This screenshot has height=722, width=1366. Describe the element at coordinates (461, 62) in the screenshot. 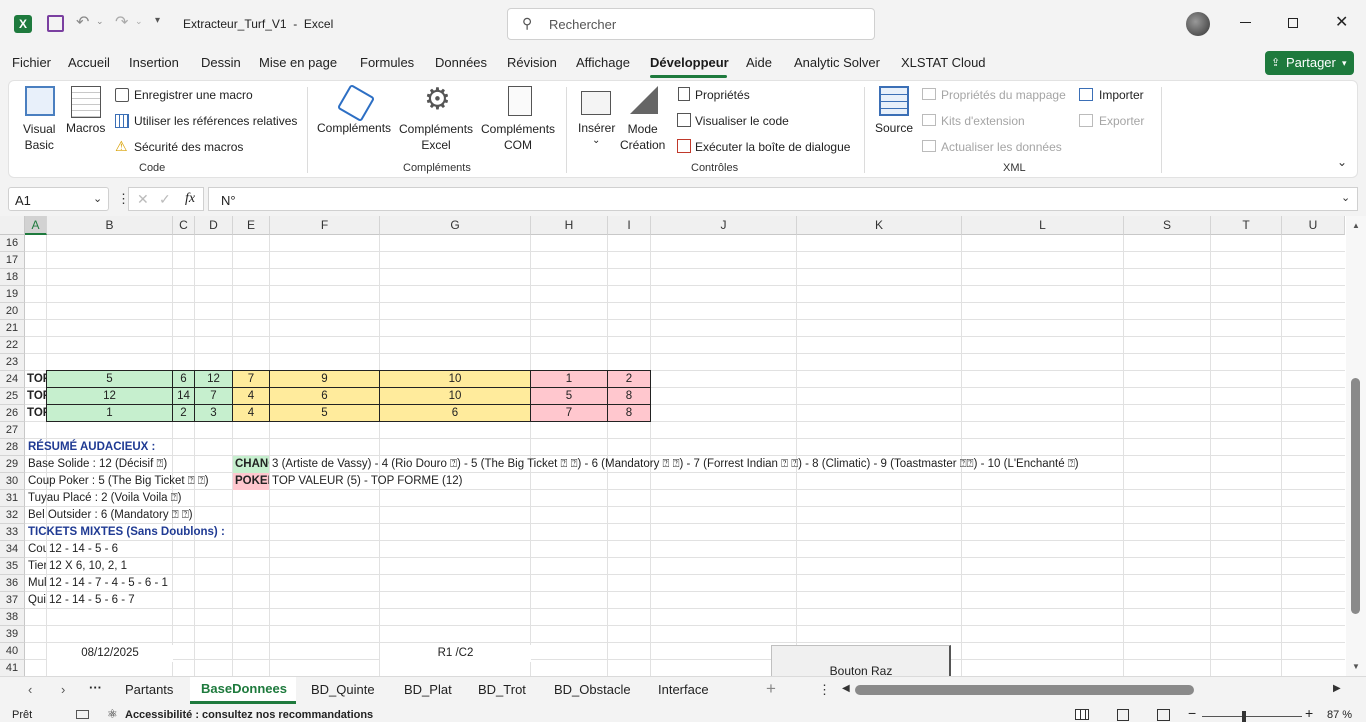

I see `menu-donnees: Données` at that location.